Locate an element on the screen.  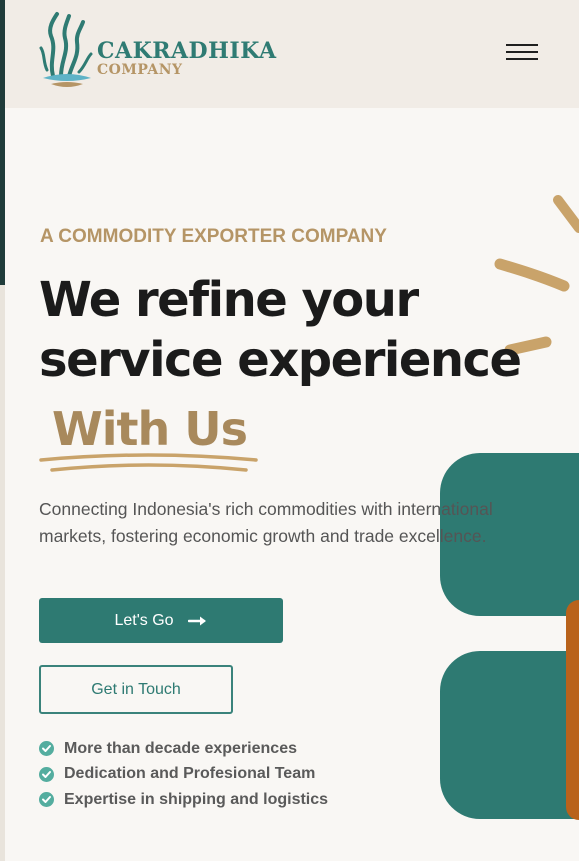
feature-item: More than decade experiences is located at coordinates (183, 749).